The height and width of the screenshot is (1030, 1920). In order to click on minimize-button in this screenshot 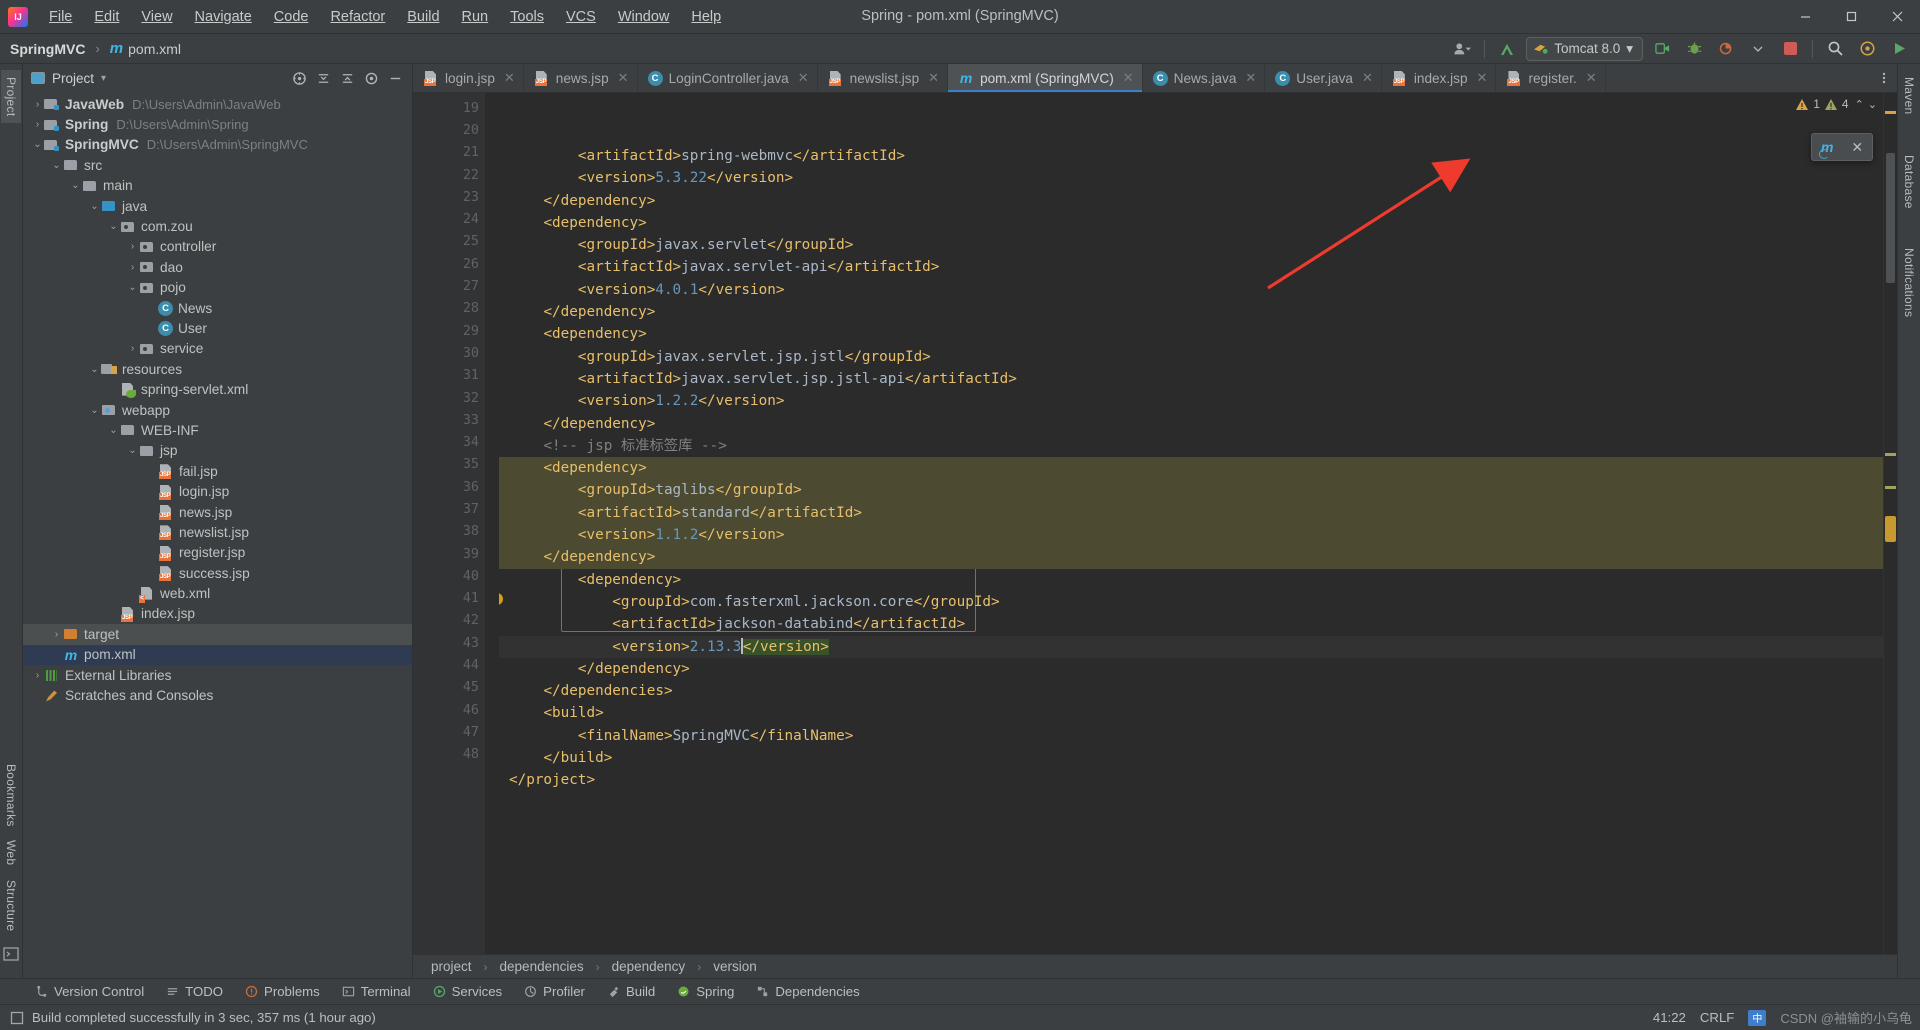, I will do `click(1805, 17)`.